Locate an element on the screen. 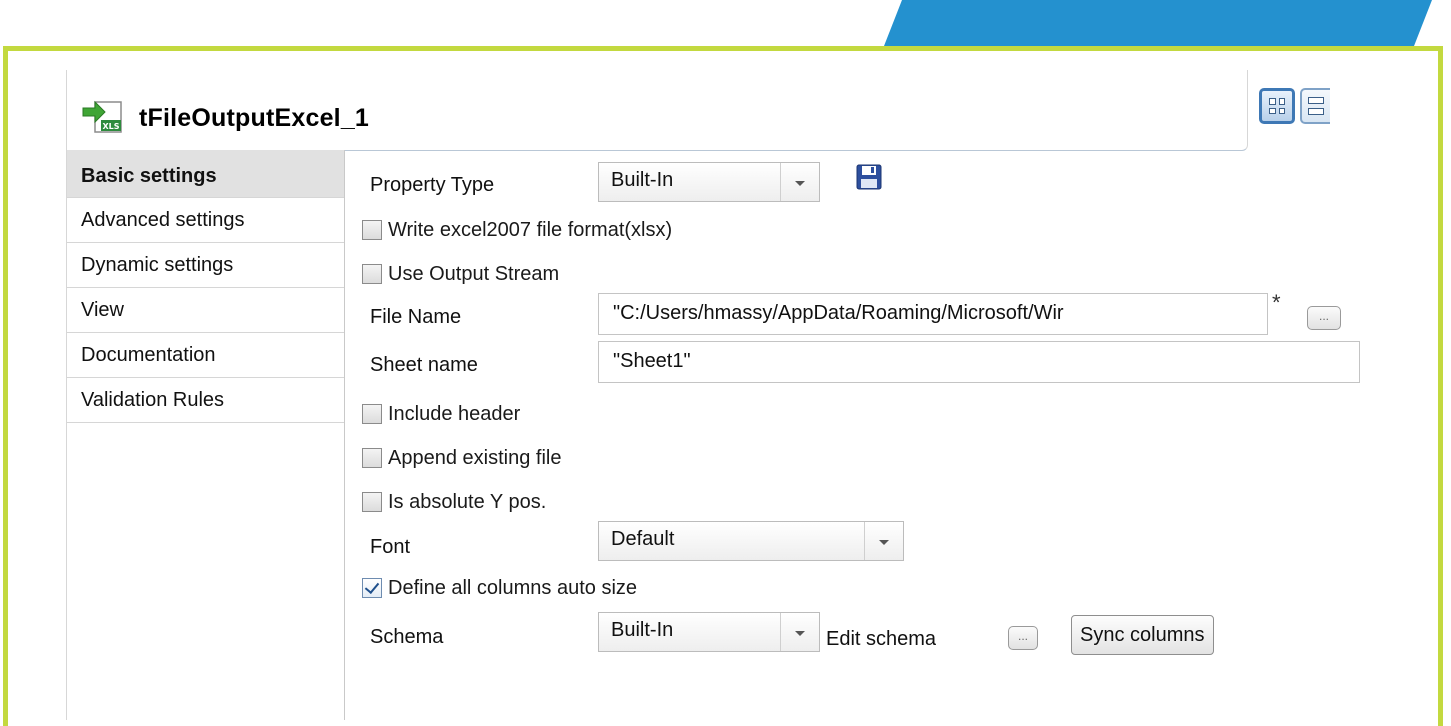 The width and height of the screenshot is (1451, 726). font-label: Font is located at coordinates (390, 547).